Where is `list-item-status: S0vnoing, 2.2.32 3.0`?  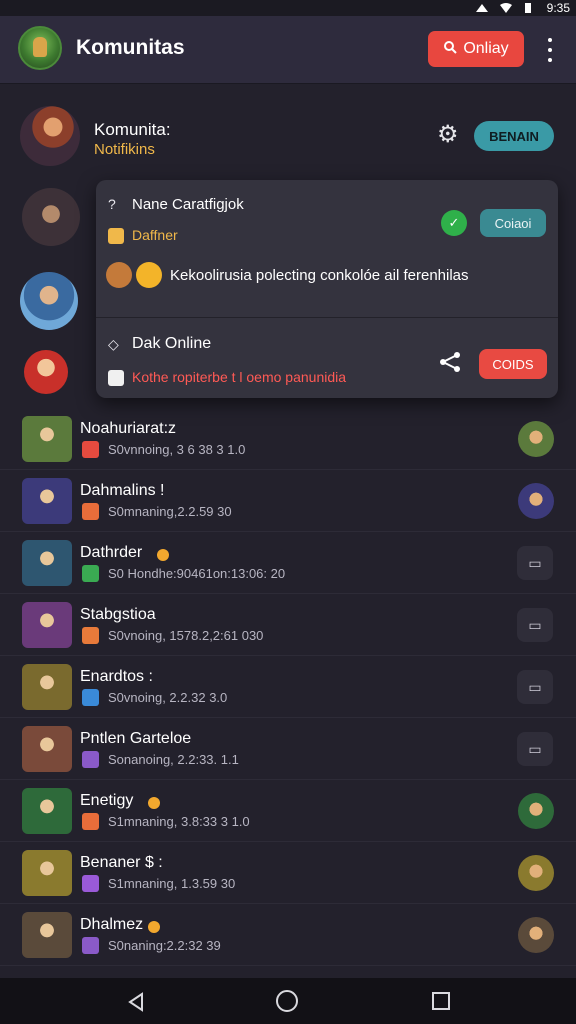
list-item-status: S0vnoing, 2.2.32 3.0 is located at coordinates (168, 697).